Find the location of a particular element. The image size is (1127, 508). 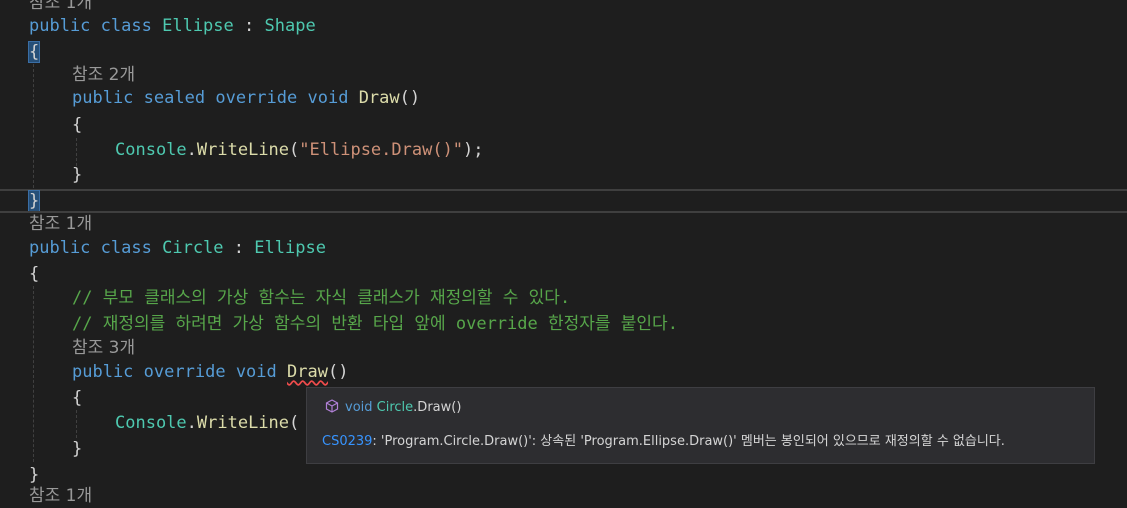

error-code-link: CS0239 is located at coordinates (347, 441).